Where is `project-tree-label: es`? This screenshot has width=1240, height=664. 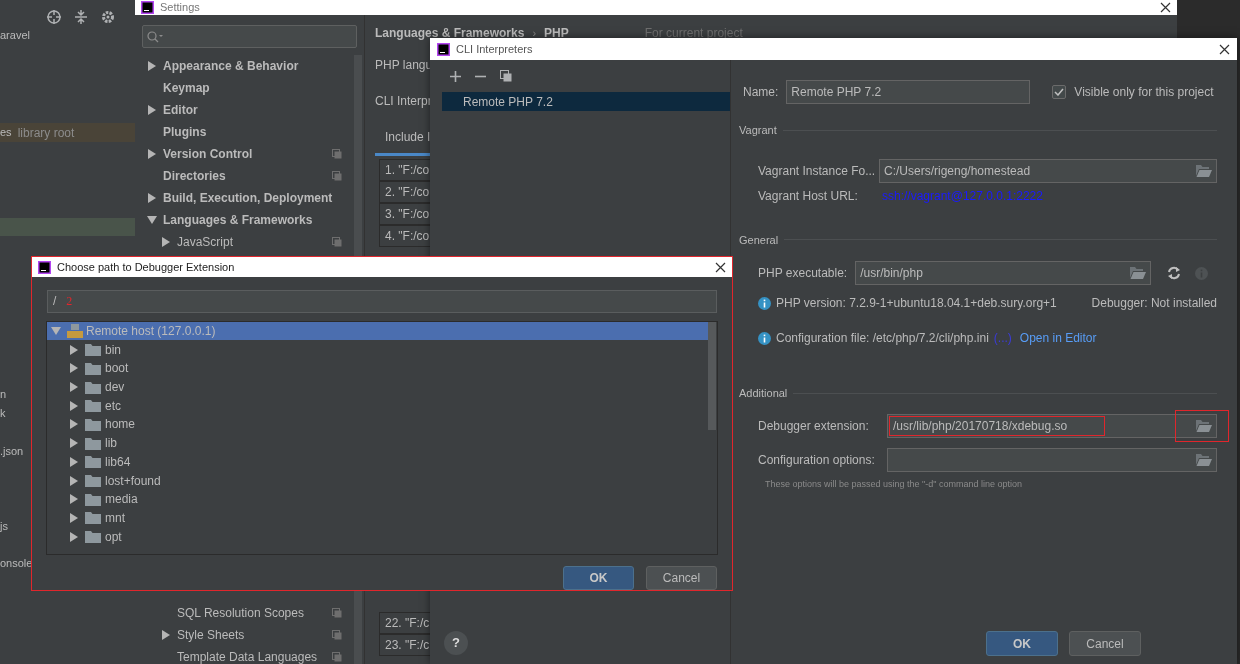
project-tree-label: es is located at coordinates (6, 132).